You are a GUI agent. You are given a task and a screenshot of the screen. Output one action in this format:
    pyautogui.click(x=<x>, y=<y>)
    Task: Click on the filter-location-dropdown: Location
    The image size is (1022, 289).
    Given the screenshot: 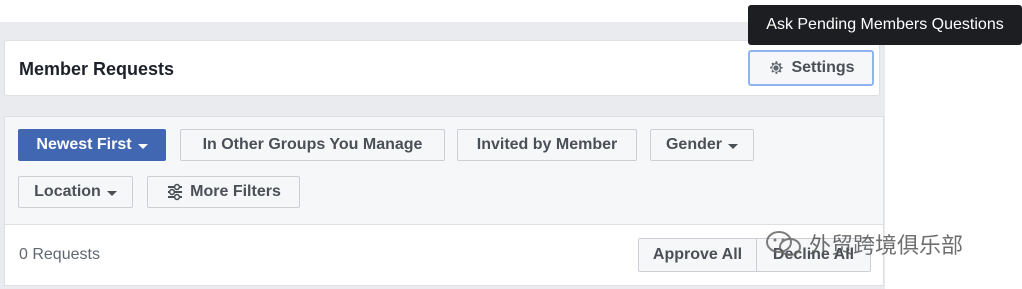 What is the action you would take?
    pyautogui.click(x=75, y=192)
    